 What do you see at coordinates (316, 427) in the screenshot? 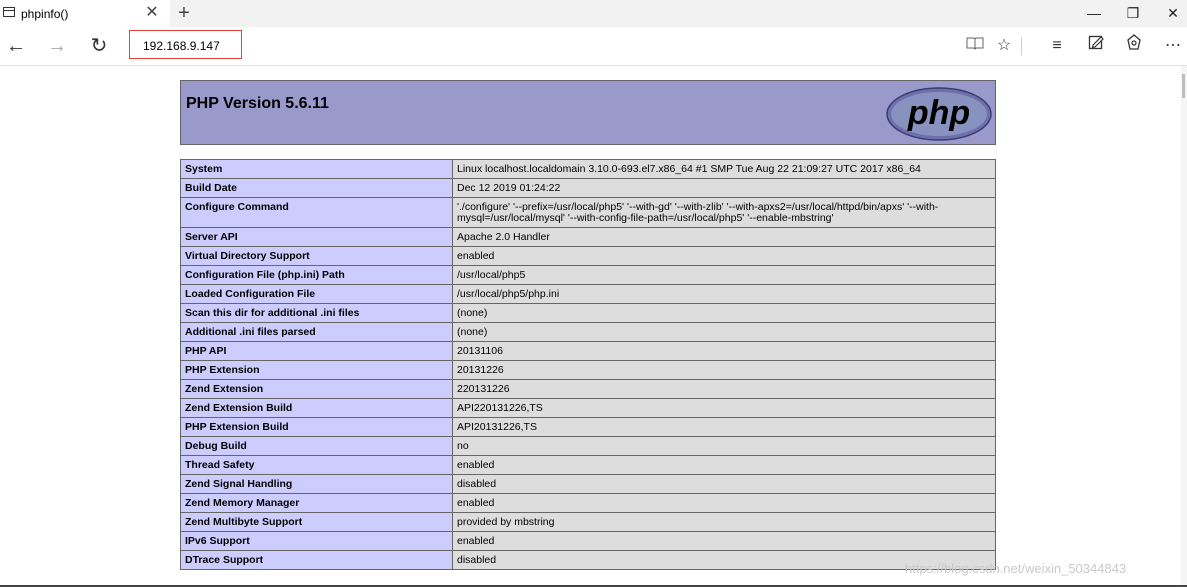
I see `row-key: PHP Extension Build` at bounding box center [316, 427].